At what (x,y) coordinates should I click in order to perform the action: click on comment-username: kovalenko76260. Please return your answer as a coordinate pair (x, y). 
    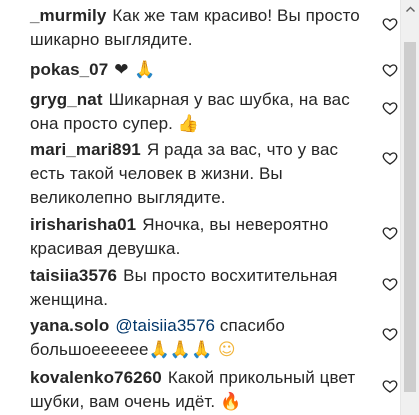
    Looking at the image, I should click on (96, 377).